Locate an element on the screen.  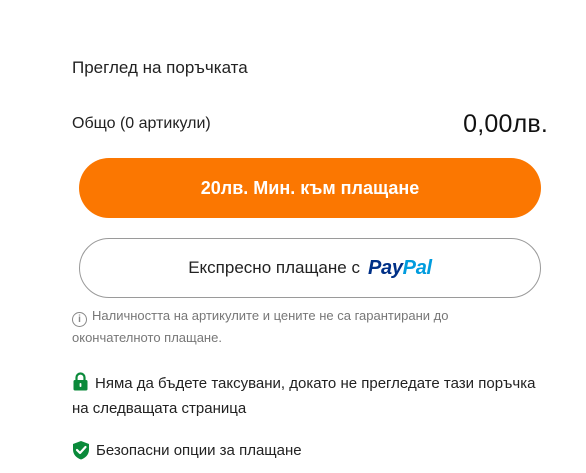
paypal-logo-pal: Pal is located at coordinates (417, 267).